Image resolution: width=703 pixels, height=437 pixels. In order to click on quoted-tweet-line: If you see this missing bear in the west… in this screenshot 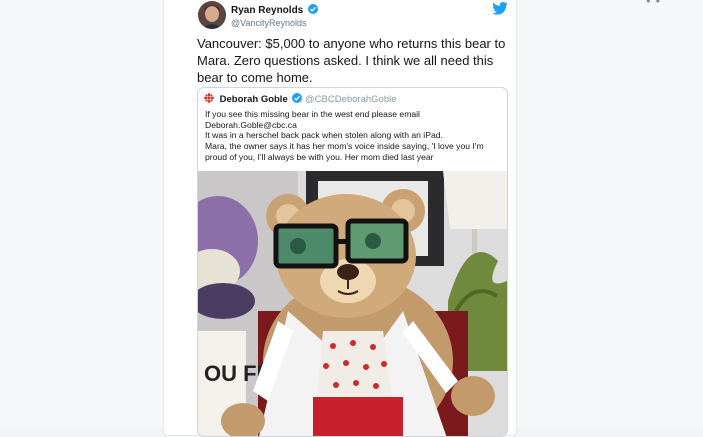, I will do `click(312, 114)`.